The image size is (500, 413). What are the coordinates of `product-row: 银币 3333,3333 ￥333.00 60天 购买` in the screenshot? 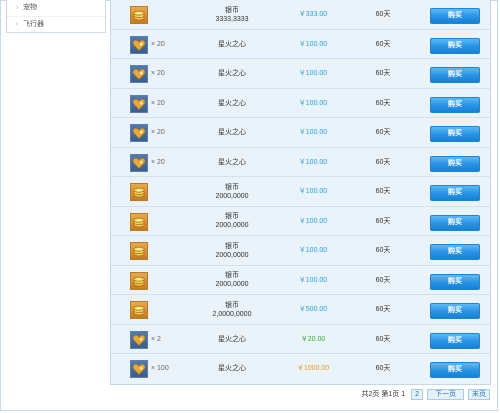 It's located at (300, 15).